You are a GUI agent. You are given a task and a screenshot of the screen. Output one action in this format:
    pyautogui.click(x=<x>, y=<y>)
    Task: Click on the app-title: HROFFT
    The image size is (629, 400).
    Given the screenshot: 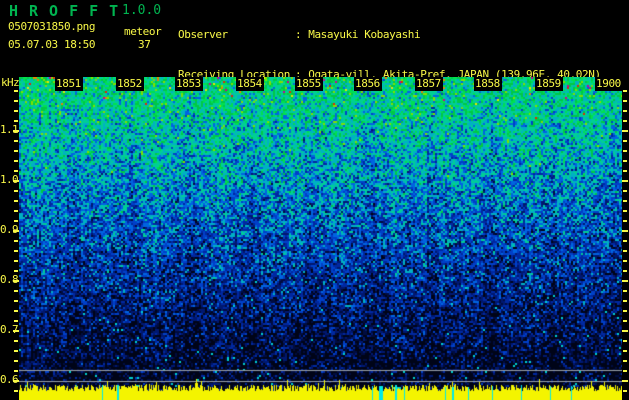 What is the action you would take?
    pyautogui.click(x=69, y=11)
    